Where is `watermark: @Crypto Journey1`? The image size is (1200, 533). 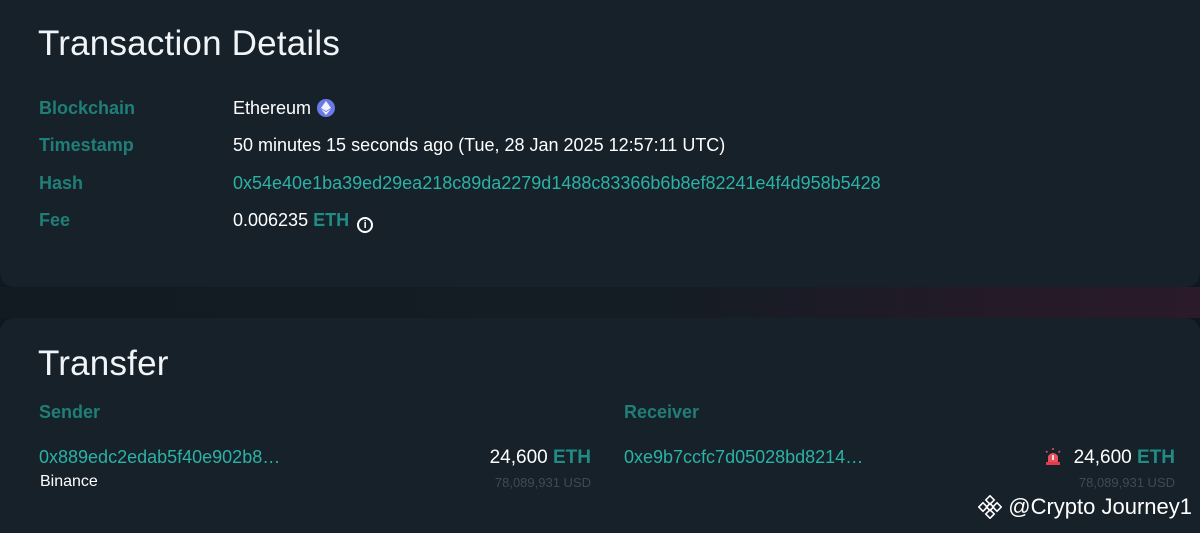
watermark: @Crypto Journey1 is located at coordinates (1085, 507).